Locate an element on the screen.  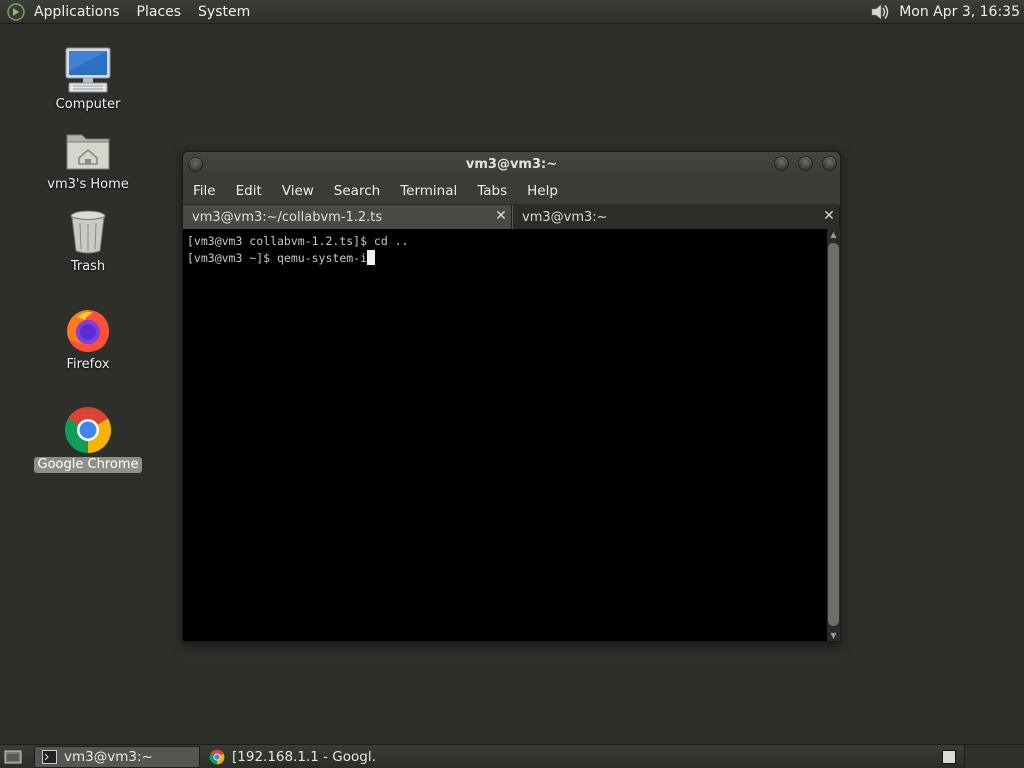
gnome-foot-icon is located at coordinates (16, 12).